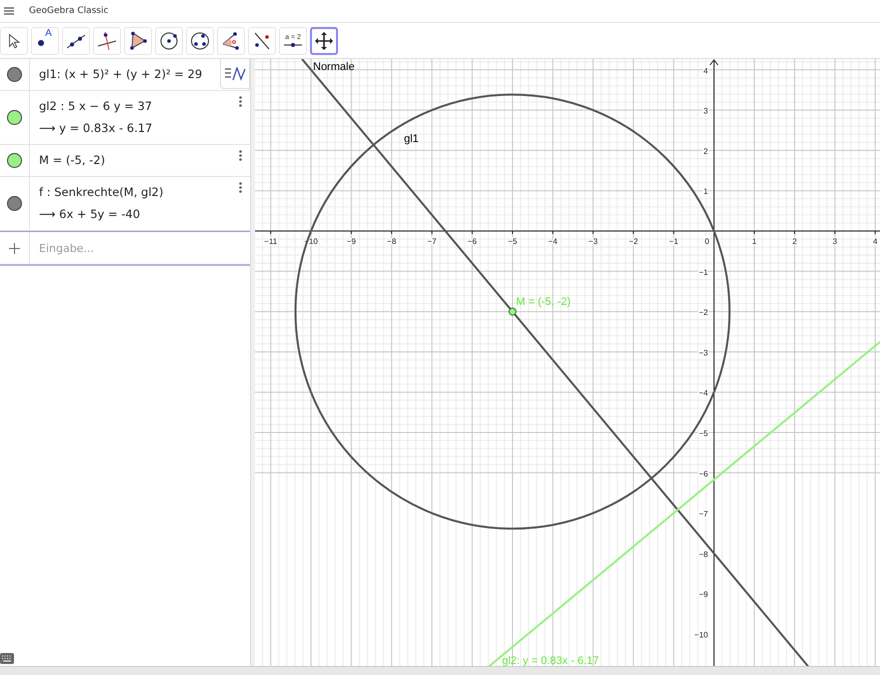  I want to click on reflect-line-icon, so click(262, 40).